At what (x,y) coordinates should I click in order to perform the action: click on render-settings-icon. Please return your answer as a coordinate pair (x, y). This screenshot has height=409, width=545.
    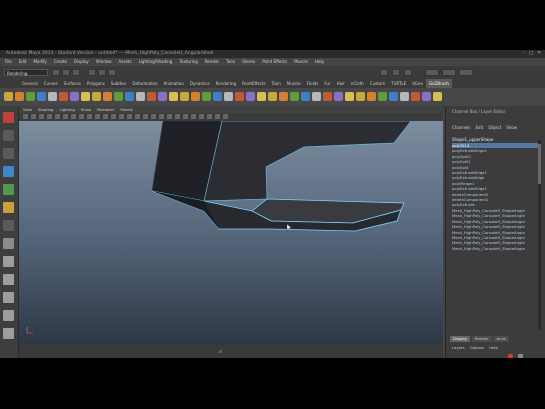
    Looking at the image, I should click on (408, 72).